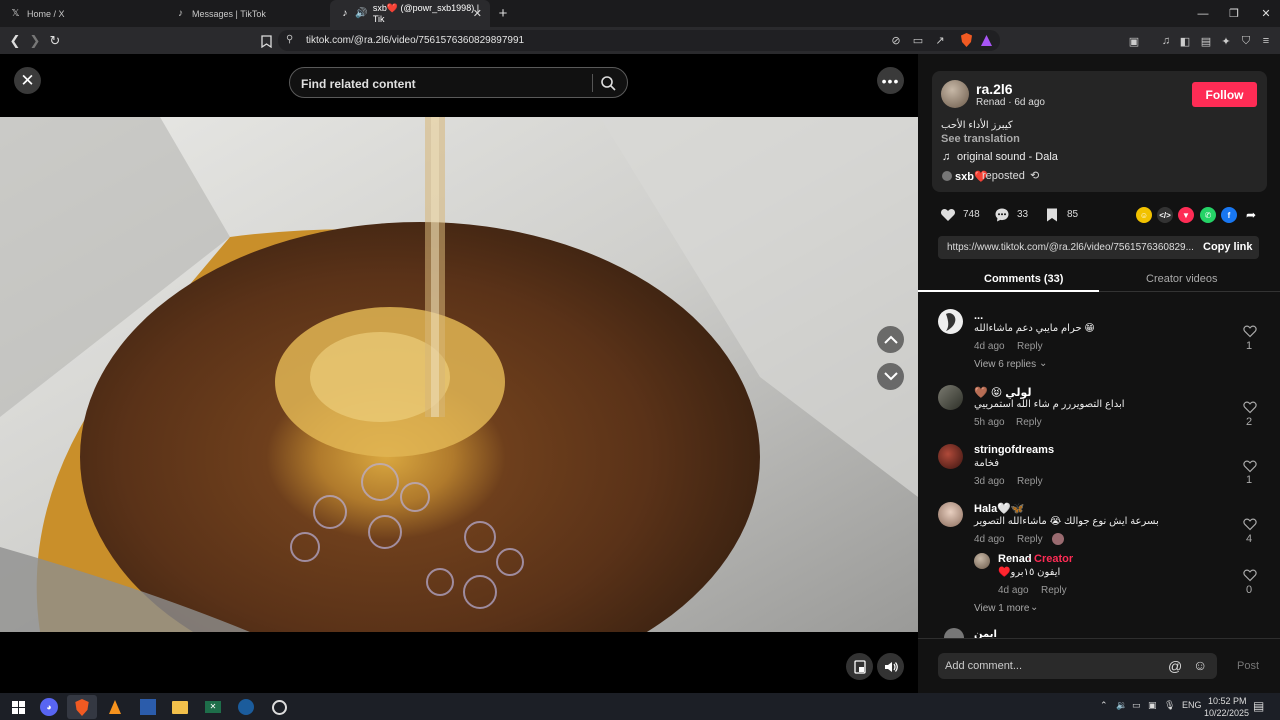 This screenshot has width=1280, height=720. What do you see at coordinates (1002, 215) in the screenshot?
I see `comment-icon` at bounding box center [1002, 215].